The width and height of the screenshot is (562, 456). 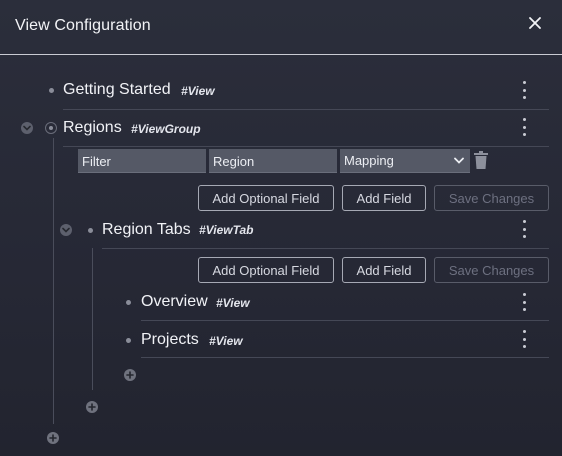 I want to click on node-label-projects: Projects, so click(x=170, y=340).